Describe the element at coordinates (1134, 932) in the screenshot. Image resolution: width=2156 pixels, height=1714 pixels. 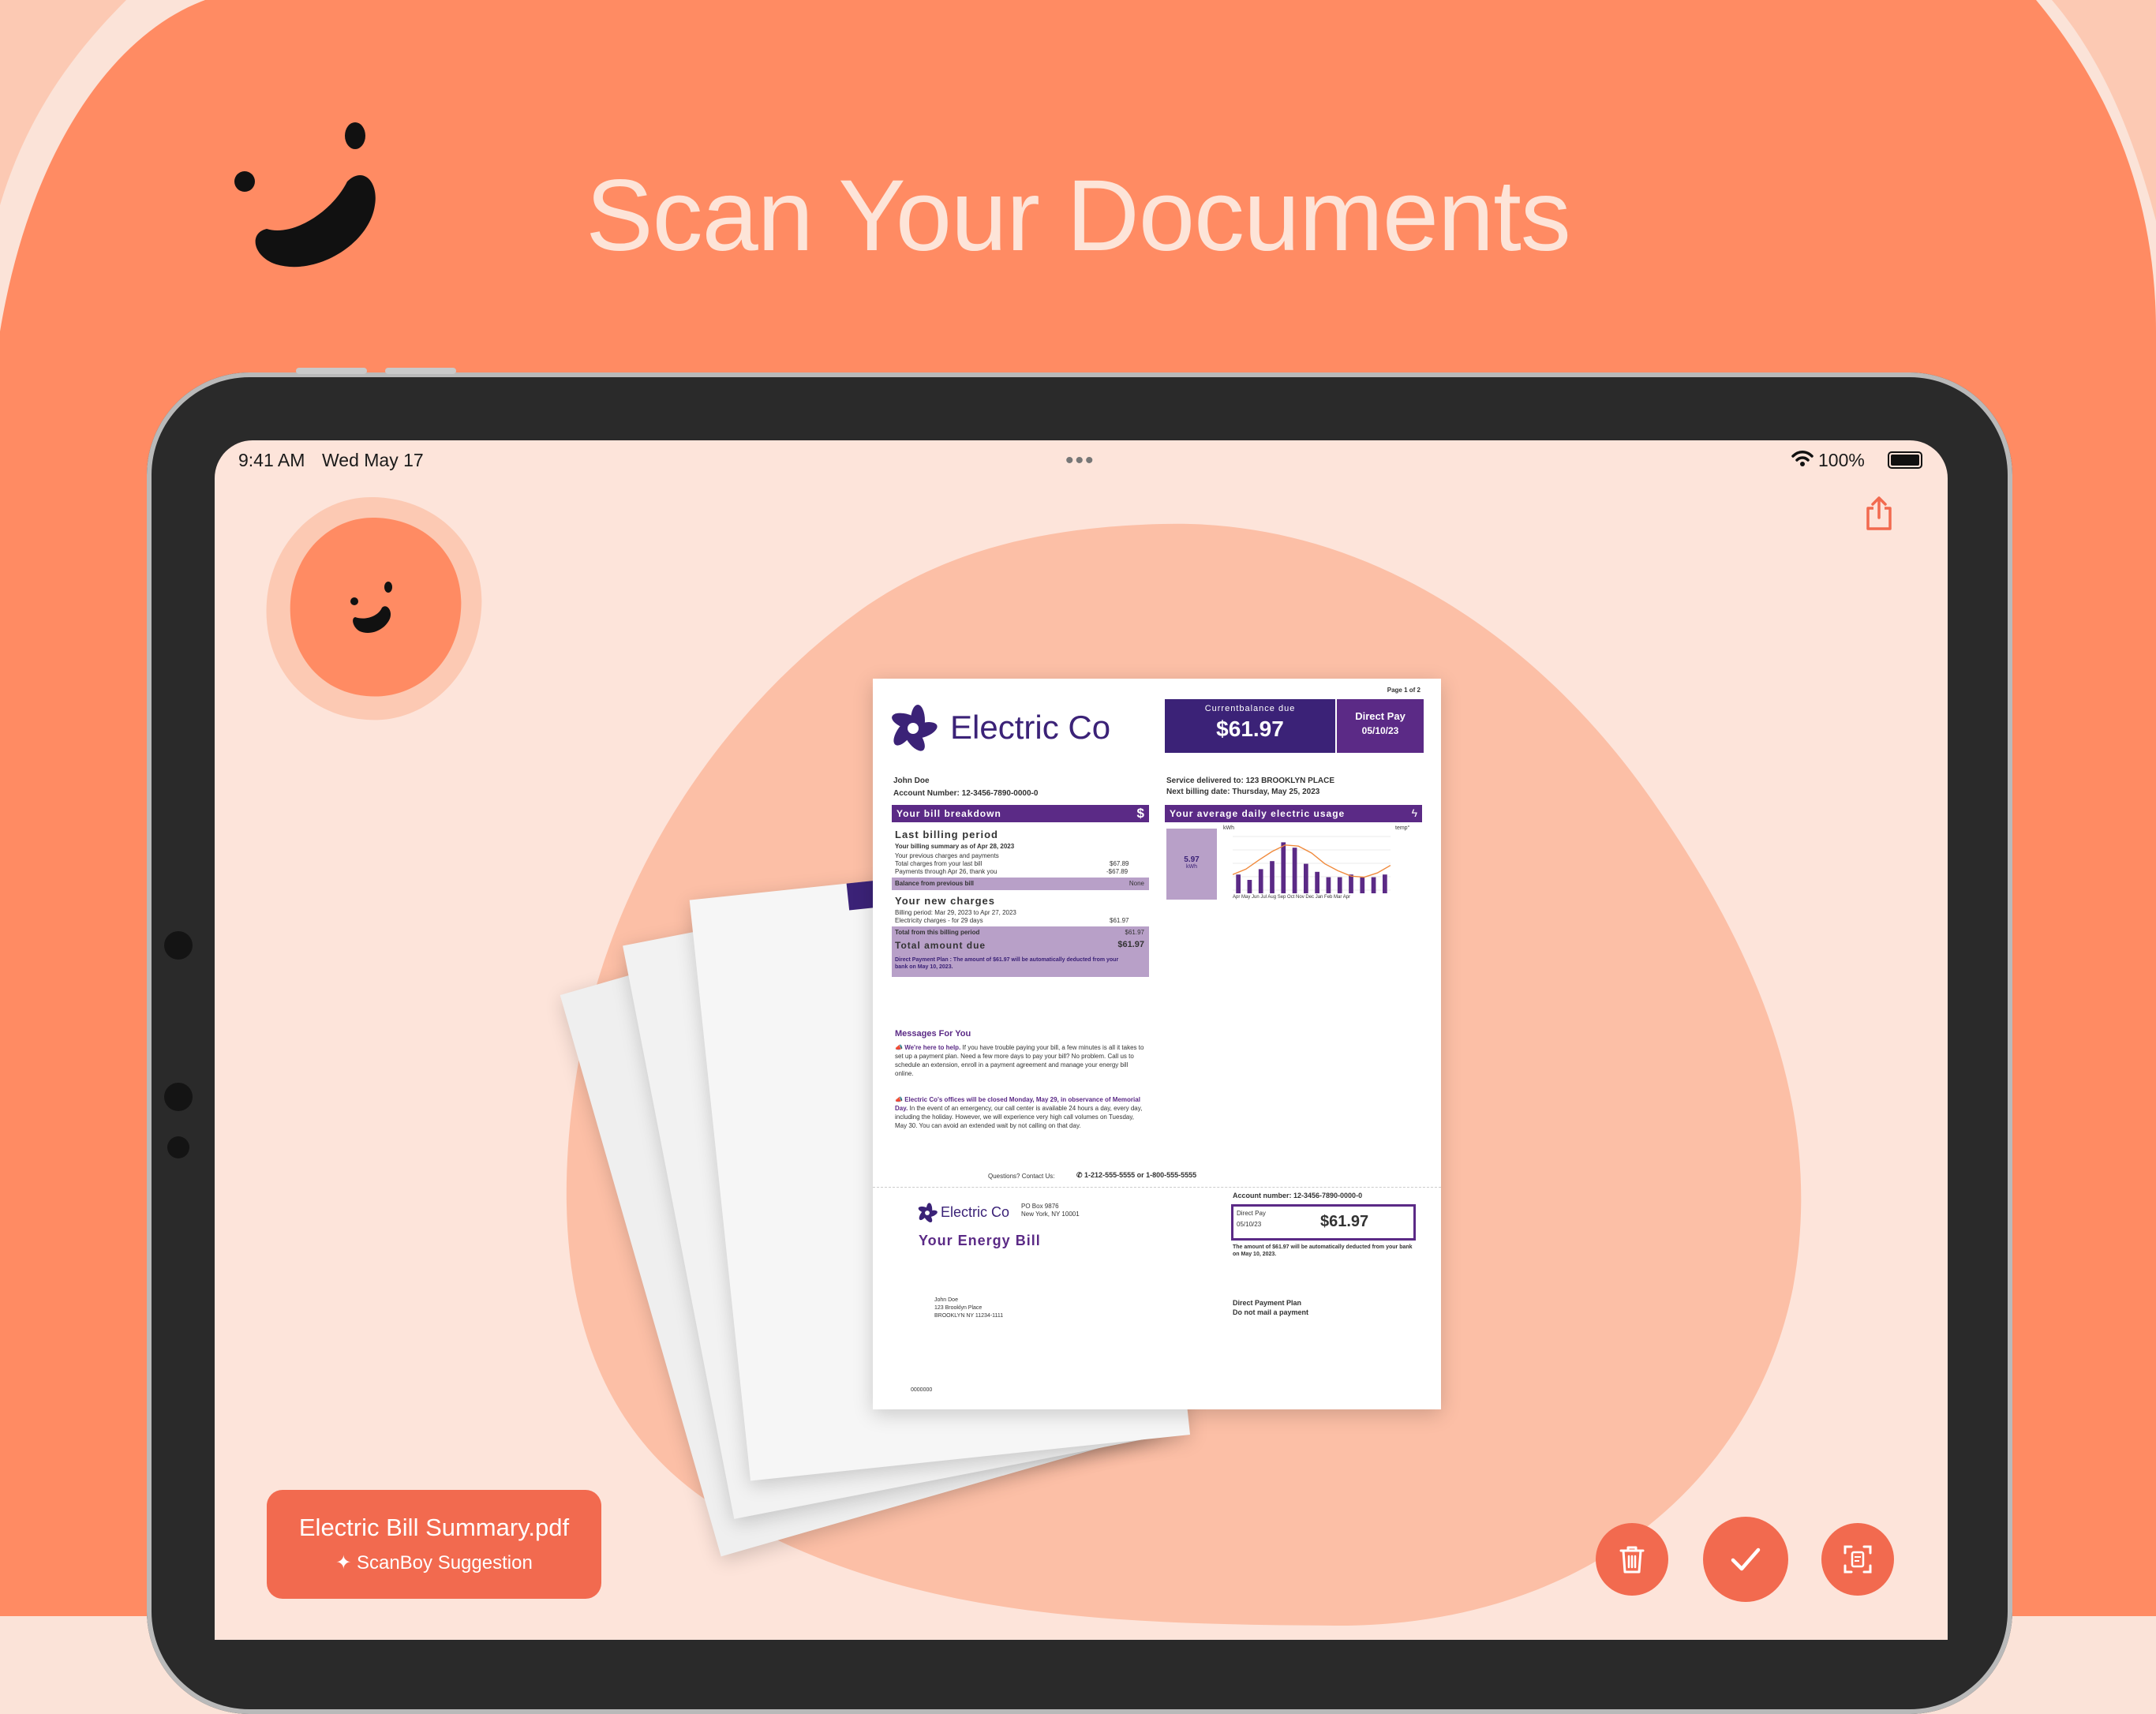
I see `total-period-value: $61.97` at that location.